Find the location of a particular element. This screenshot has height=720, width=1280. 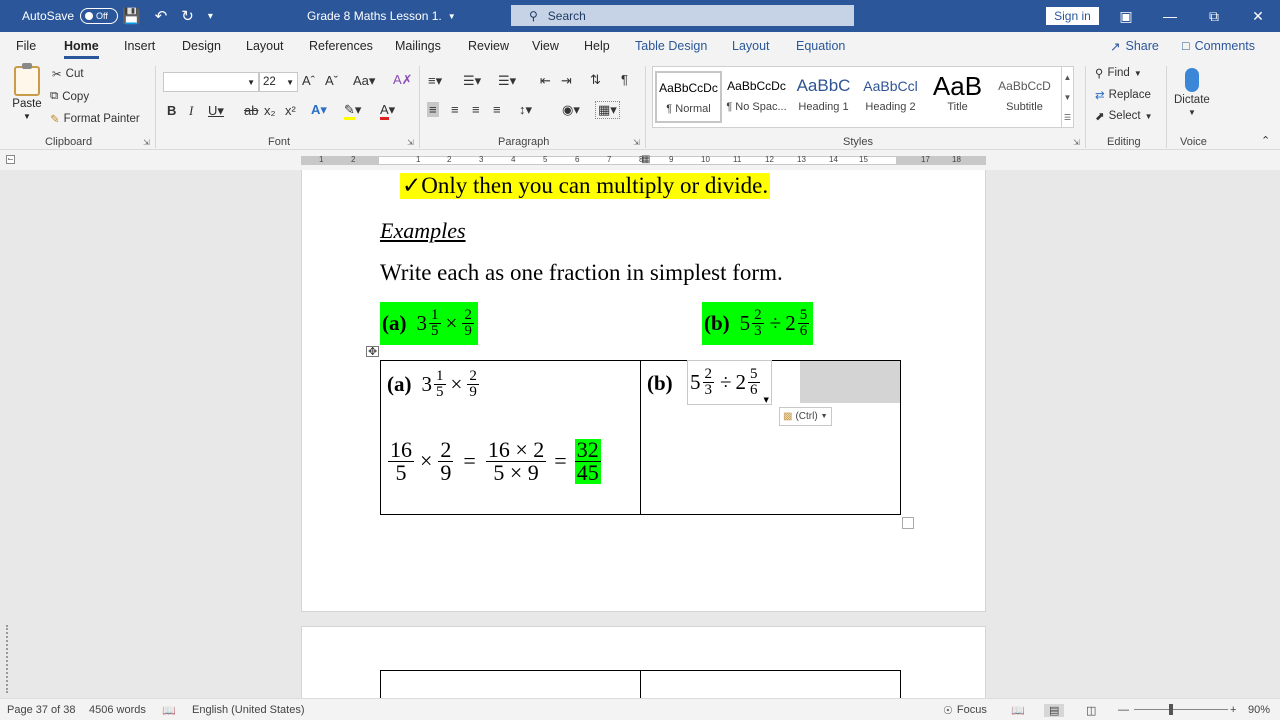

zoom-level: 90% is located at coordinates (1259, 710).